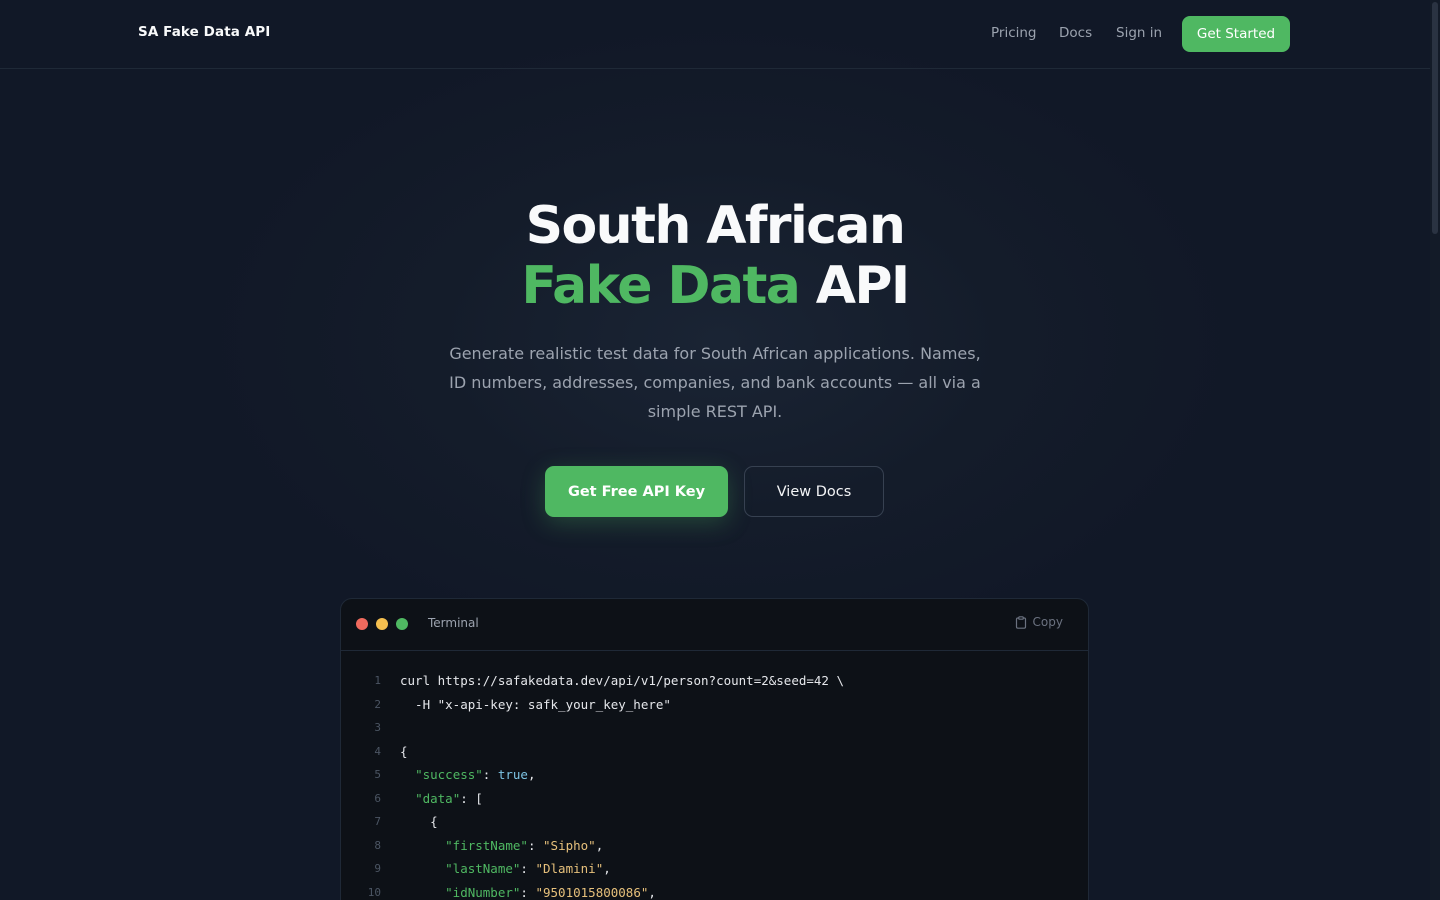 This screenshot has width=1440, height=900. I want to click on code-text: "success": true,, so click(468, 775).